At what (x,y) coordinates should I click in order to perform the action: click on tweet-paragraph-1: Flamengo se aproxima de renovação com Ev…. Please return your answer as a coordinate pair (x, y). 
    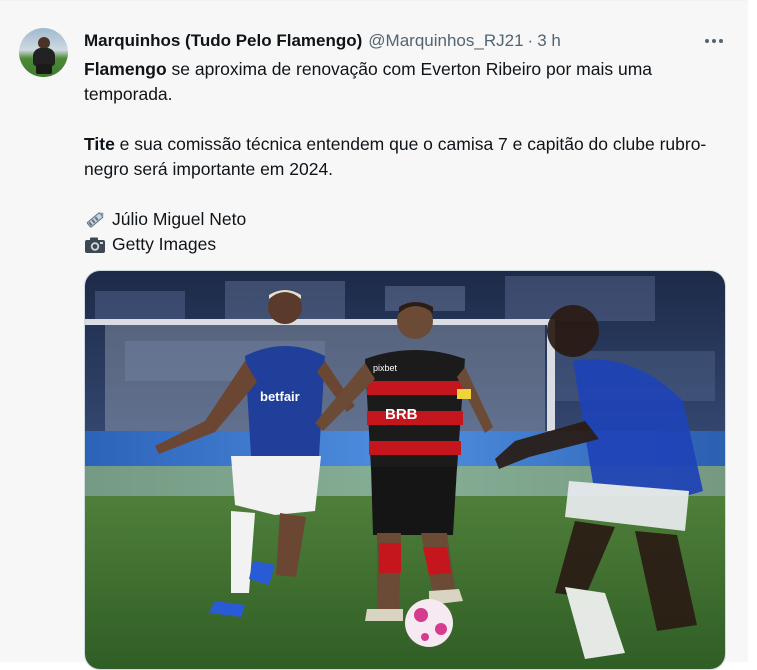
    Looking at the image, I should click on (409, 82).